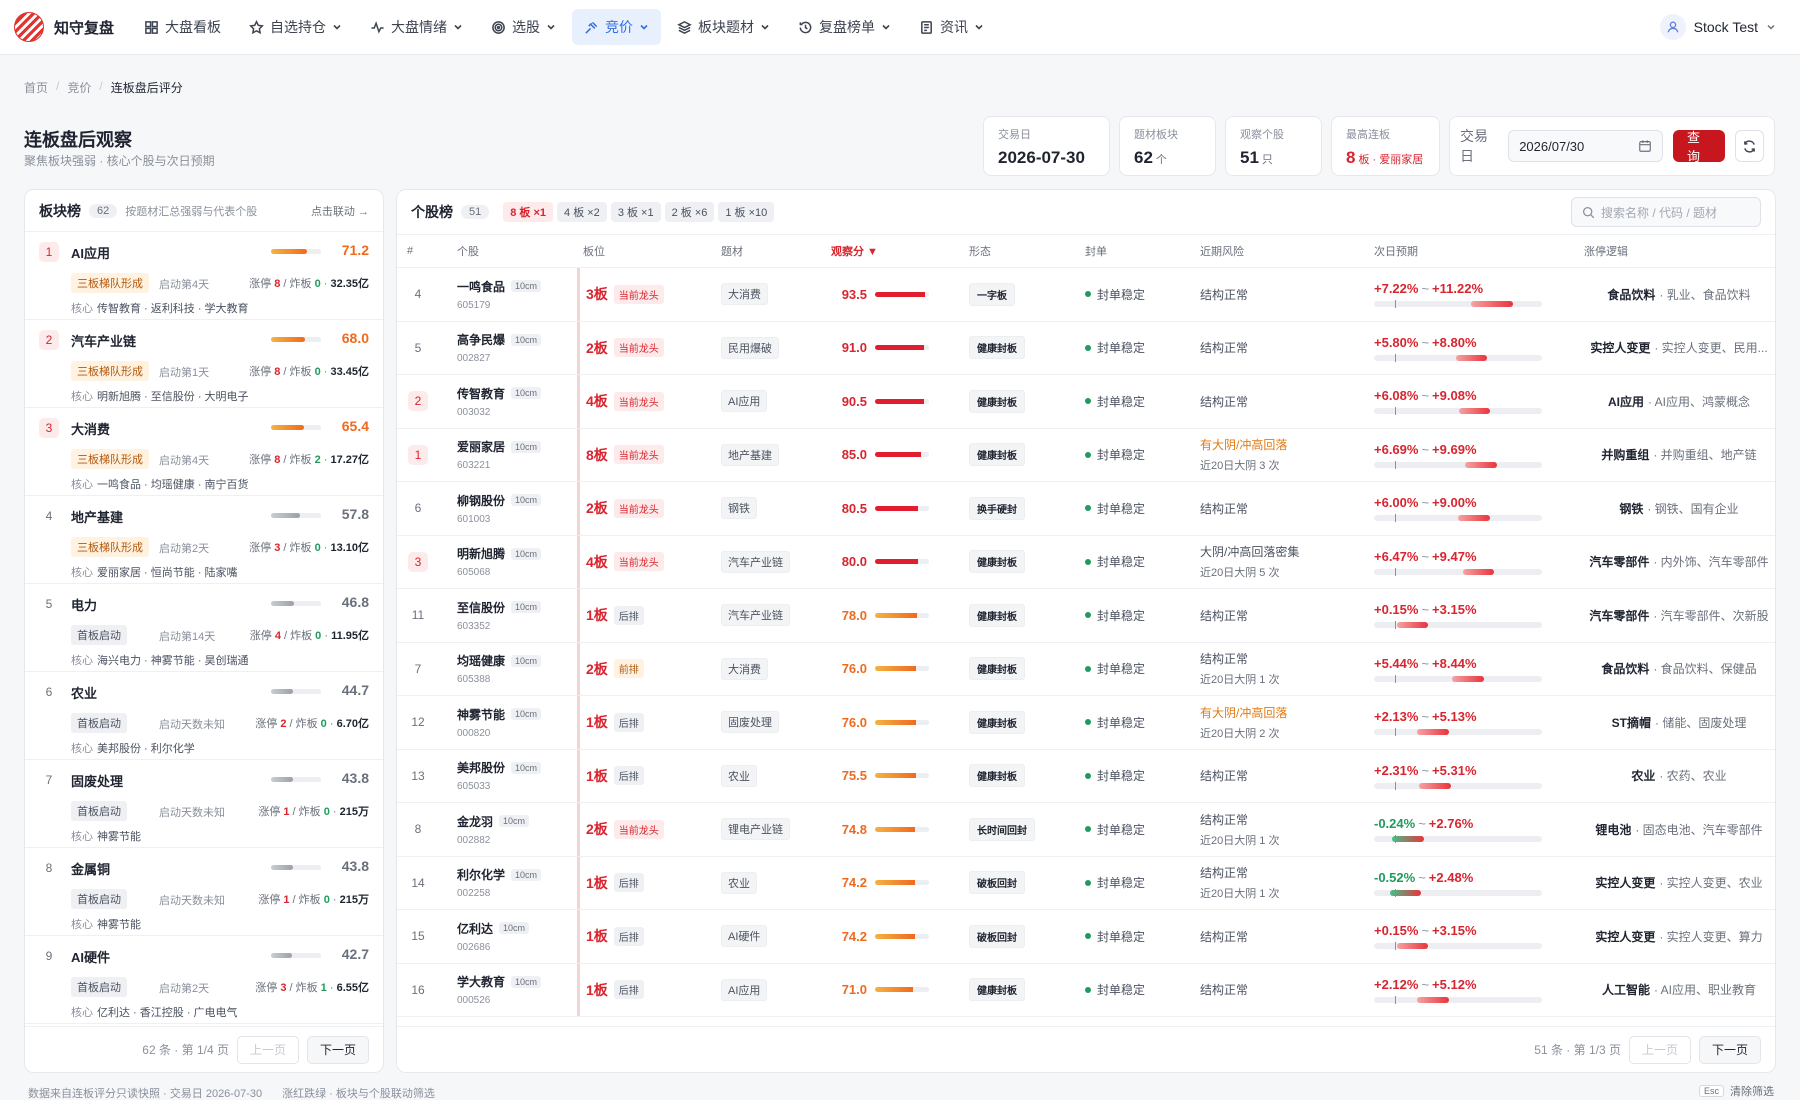  What do you see at coordinates (493, 829) in the screenshot?
I see `stock-cell: 金龙羽 10cm 002882` at bounding box center [493, 829].